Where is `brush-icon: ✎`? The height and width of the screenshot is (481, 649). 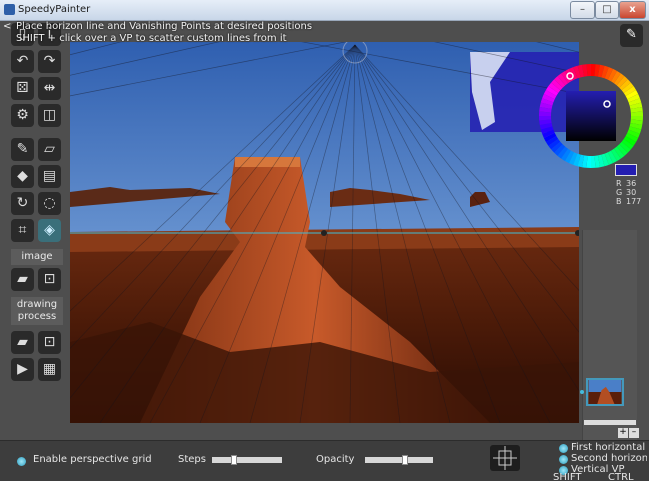
brush-icon: ✎ is located at coordinates (22, 149).